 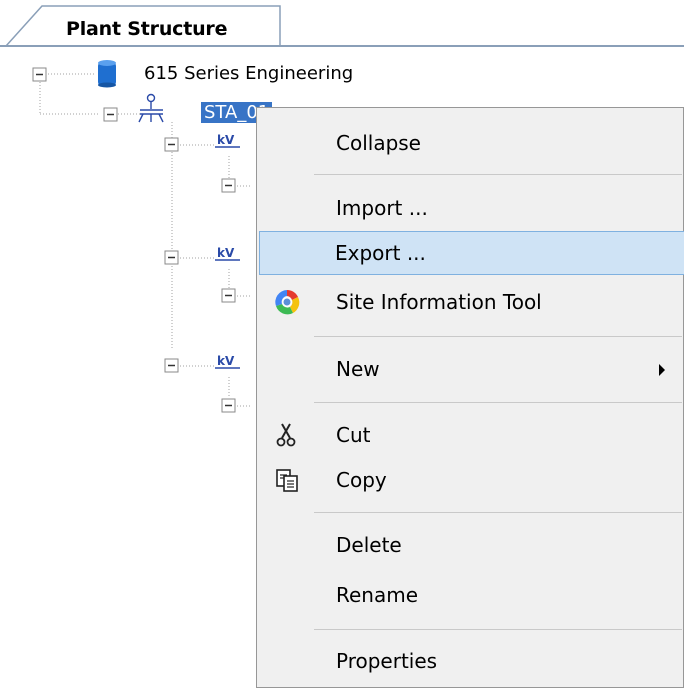 I want to click on menu-item-label: Copy, so click(x=361, y=480).